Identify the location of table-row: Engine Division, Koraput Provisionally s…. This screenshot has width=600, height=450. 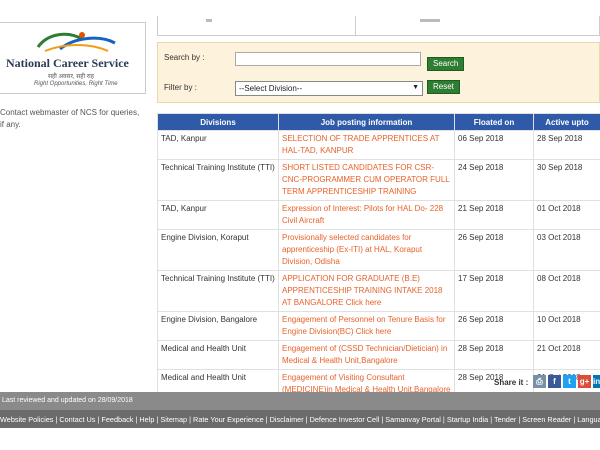
(378, 250).